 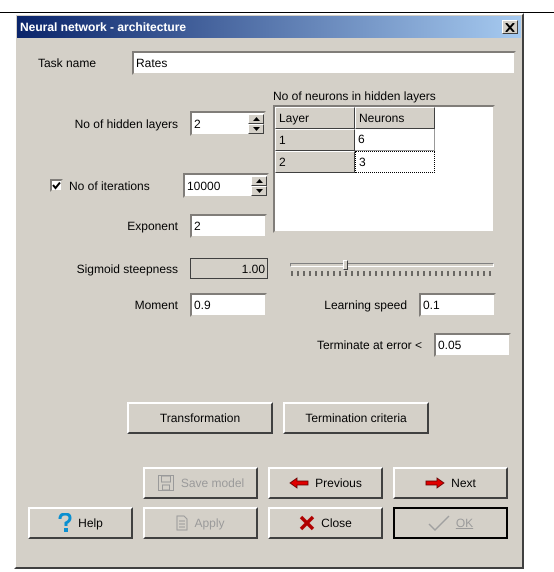 I want to click on row-header: 2, so click(x=315, y=162).